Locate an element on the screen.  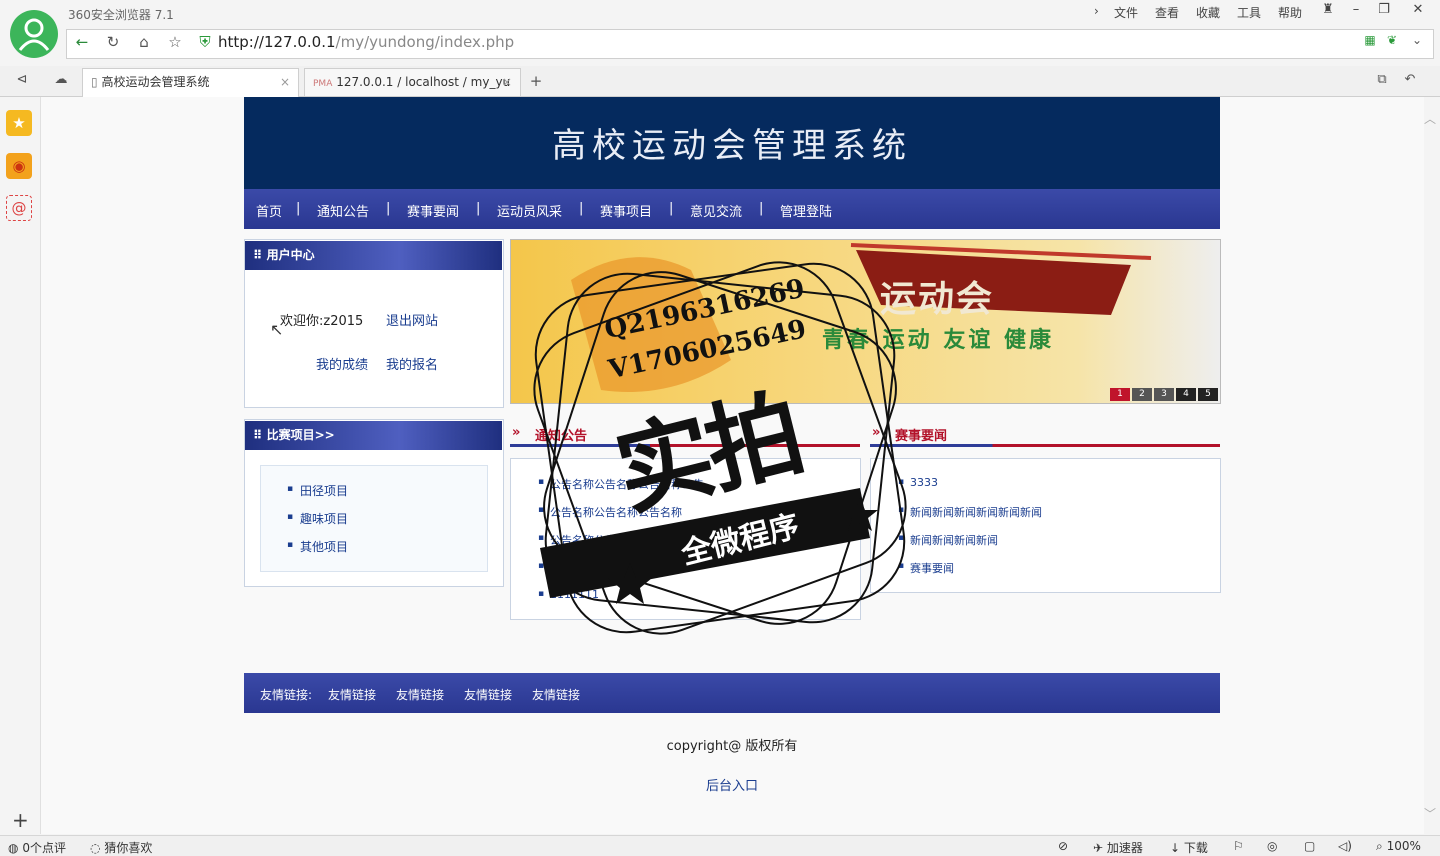
cloud-icon: ☁ is located at coordinates (61, 82).